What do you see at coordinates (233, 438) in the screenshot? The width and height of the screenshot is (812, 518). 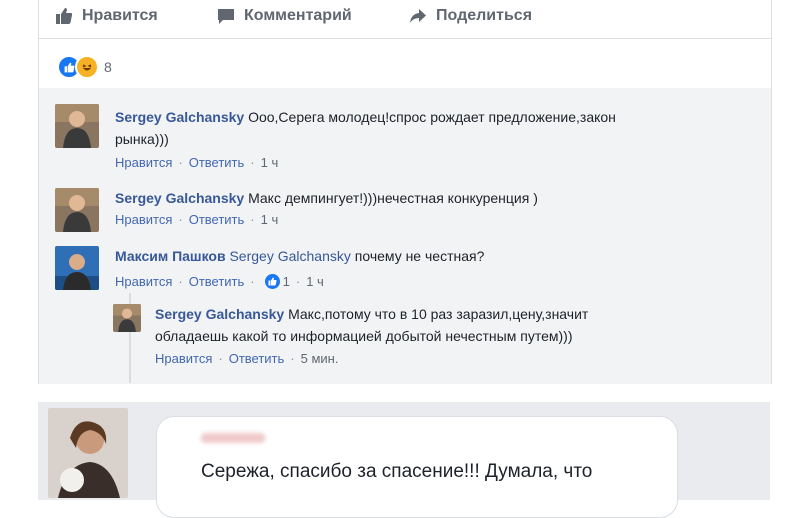 I see `sender-name` at bounding box center [233, 438].